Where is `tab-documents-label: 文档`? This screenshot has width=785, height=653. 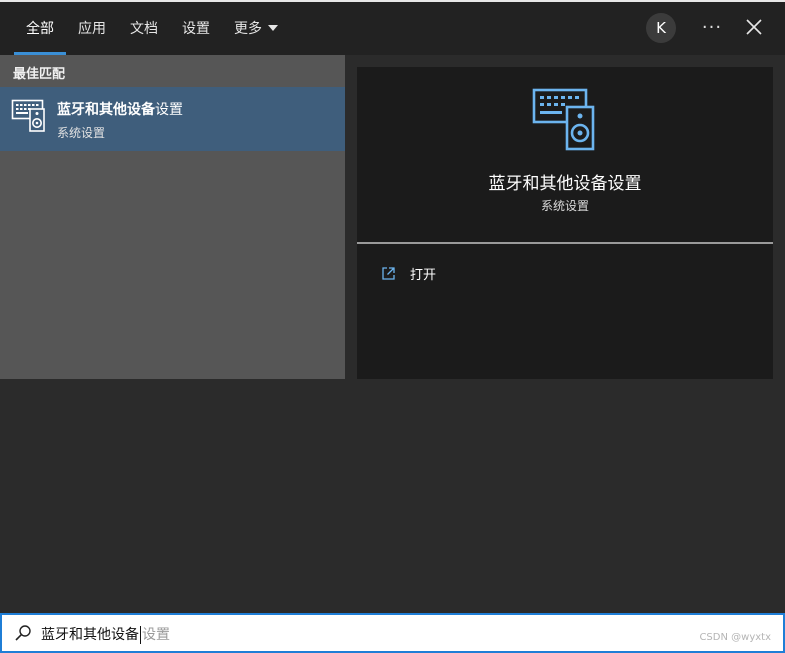
tab-documents-label: 文档 is located at coordinates (144, 28).